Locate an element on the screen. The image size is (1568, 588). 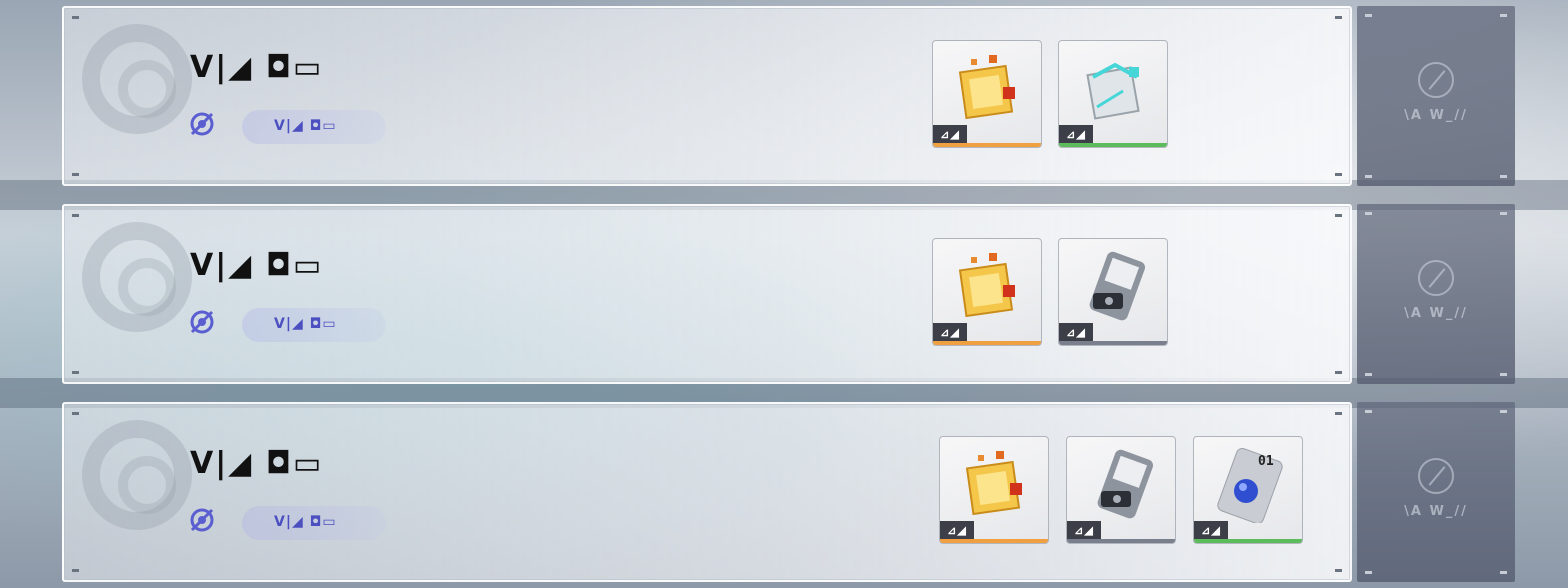
side-status-panel-1: \A W_// is located at coordinates (1436, 96).